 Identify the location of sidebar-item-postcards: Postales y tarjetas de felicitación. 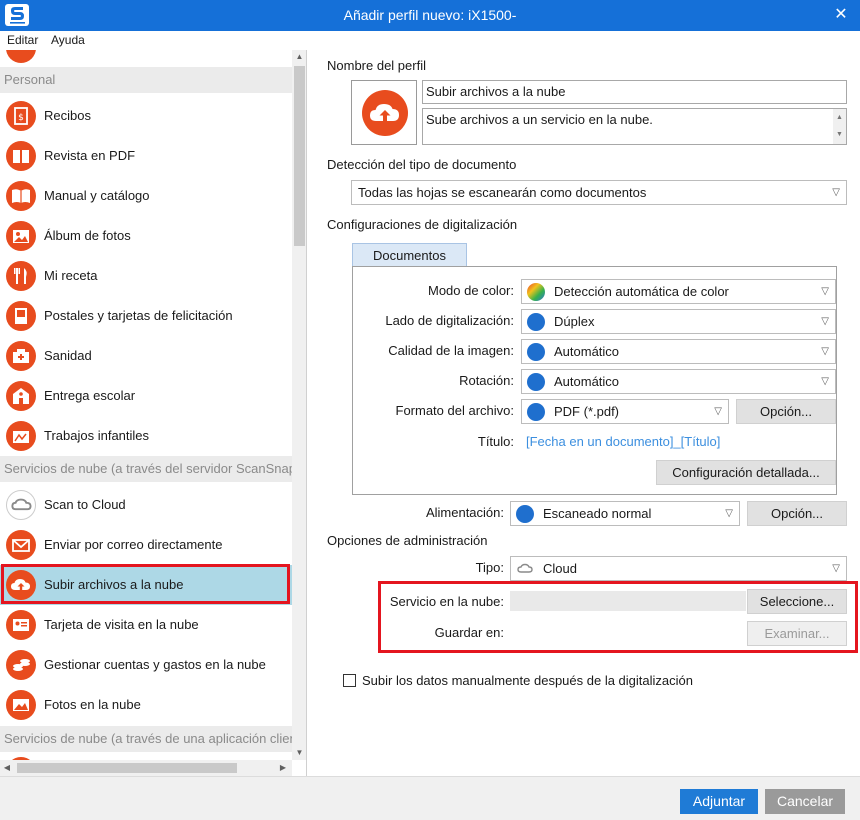
(146, 316).